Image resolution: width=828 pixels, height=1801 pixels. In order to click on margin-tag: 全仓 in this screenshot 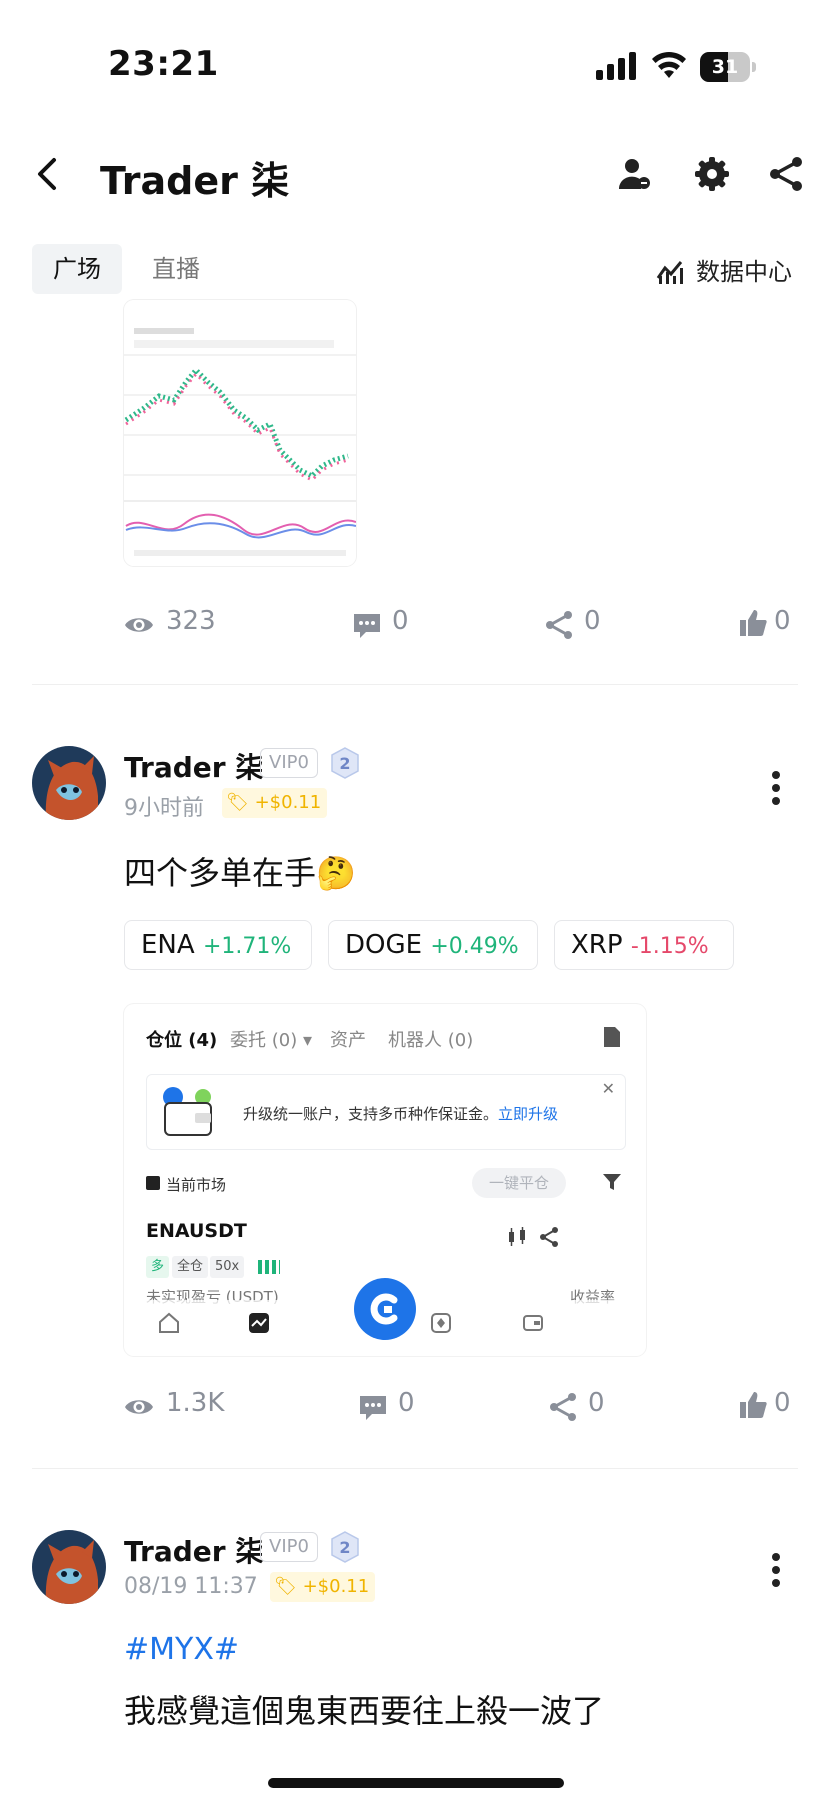, I will do `click(190, 1267)`.